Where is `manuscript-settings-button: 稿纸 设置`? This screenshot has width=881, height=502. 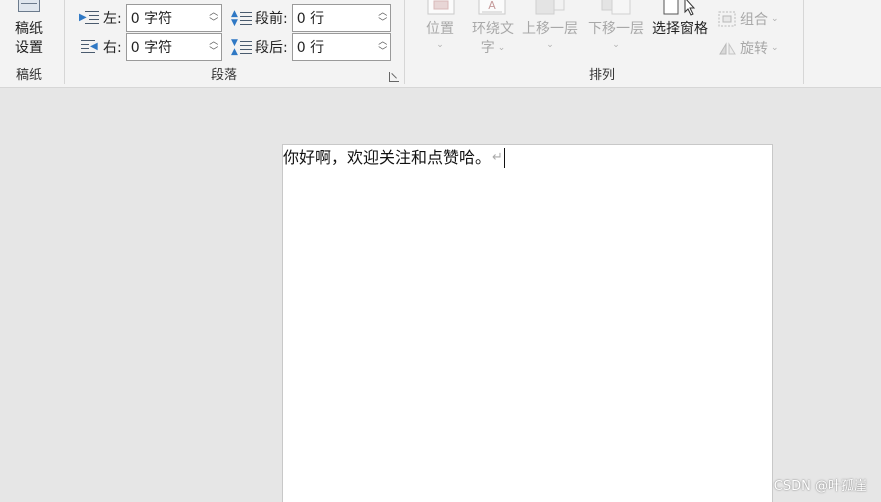 manuscript-settings-button: 稿纸 设置 is located at coordinates (29, 39).